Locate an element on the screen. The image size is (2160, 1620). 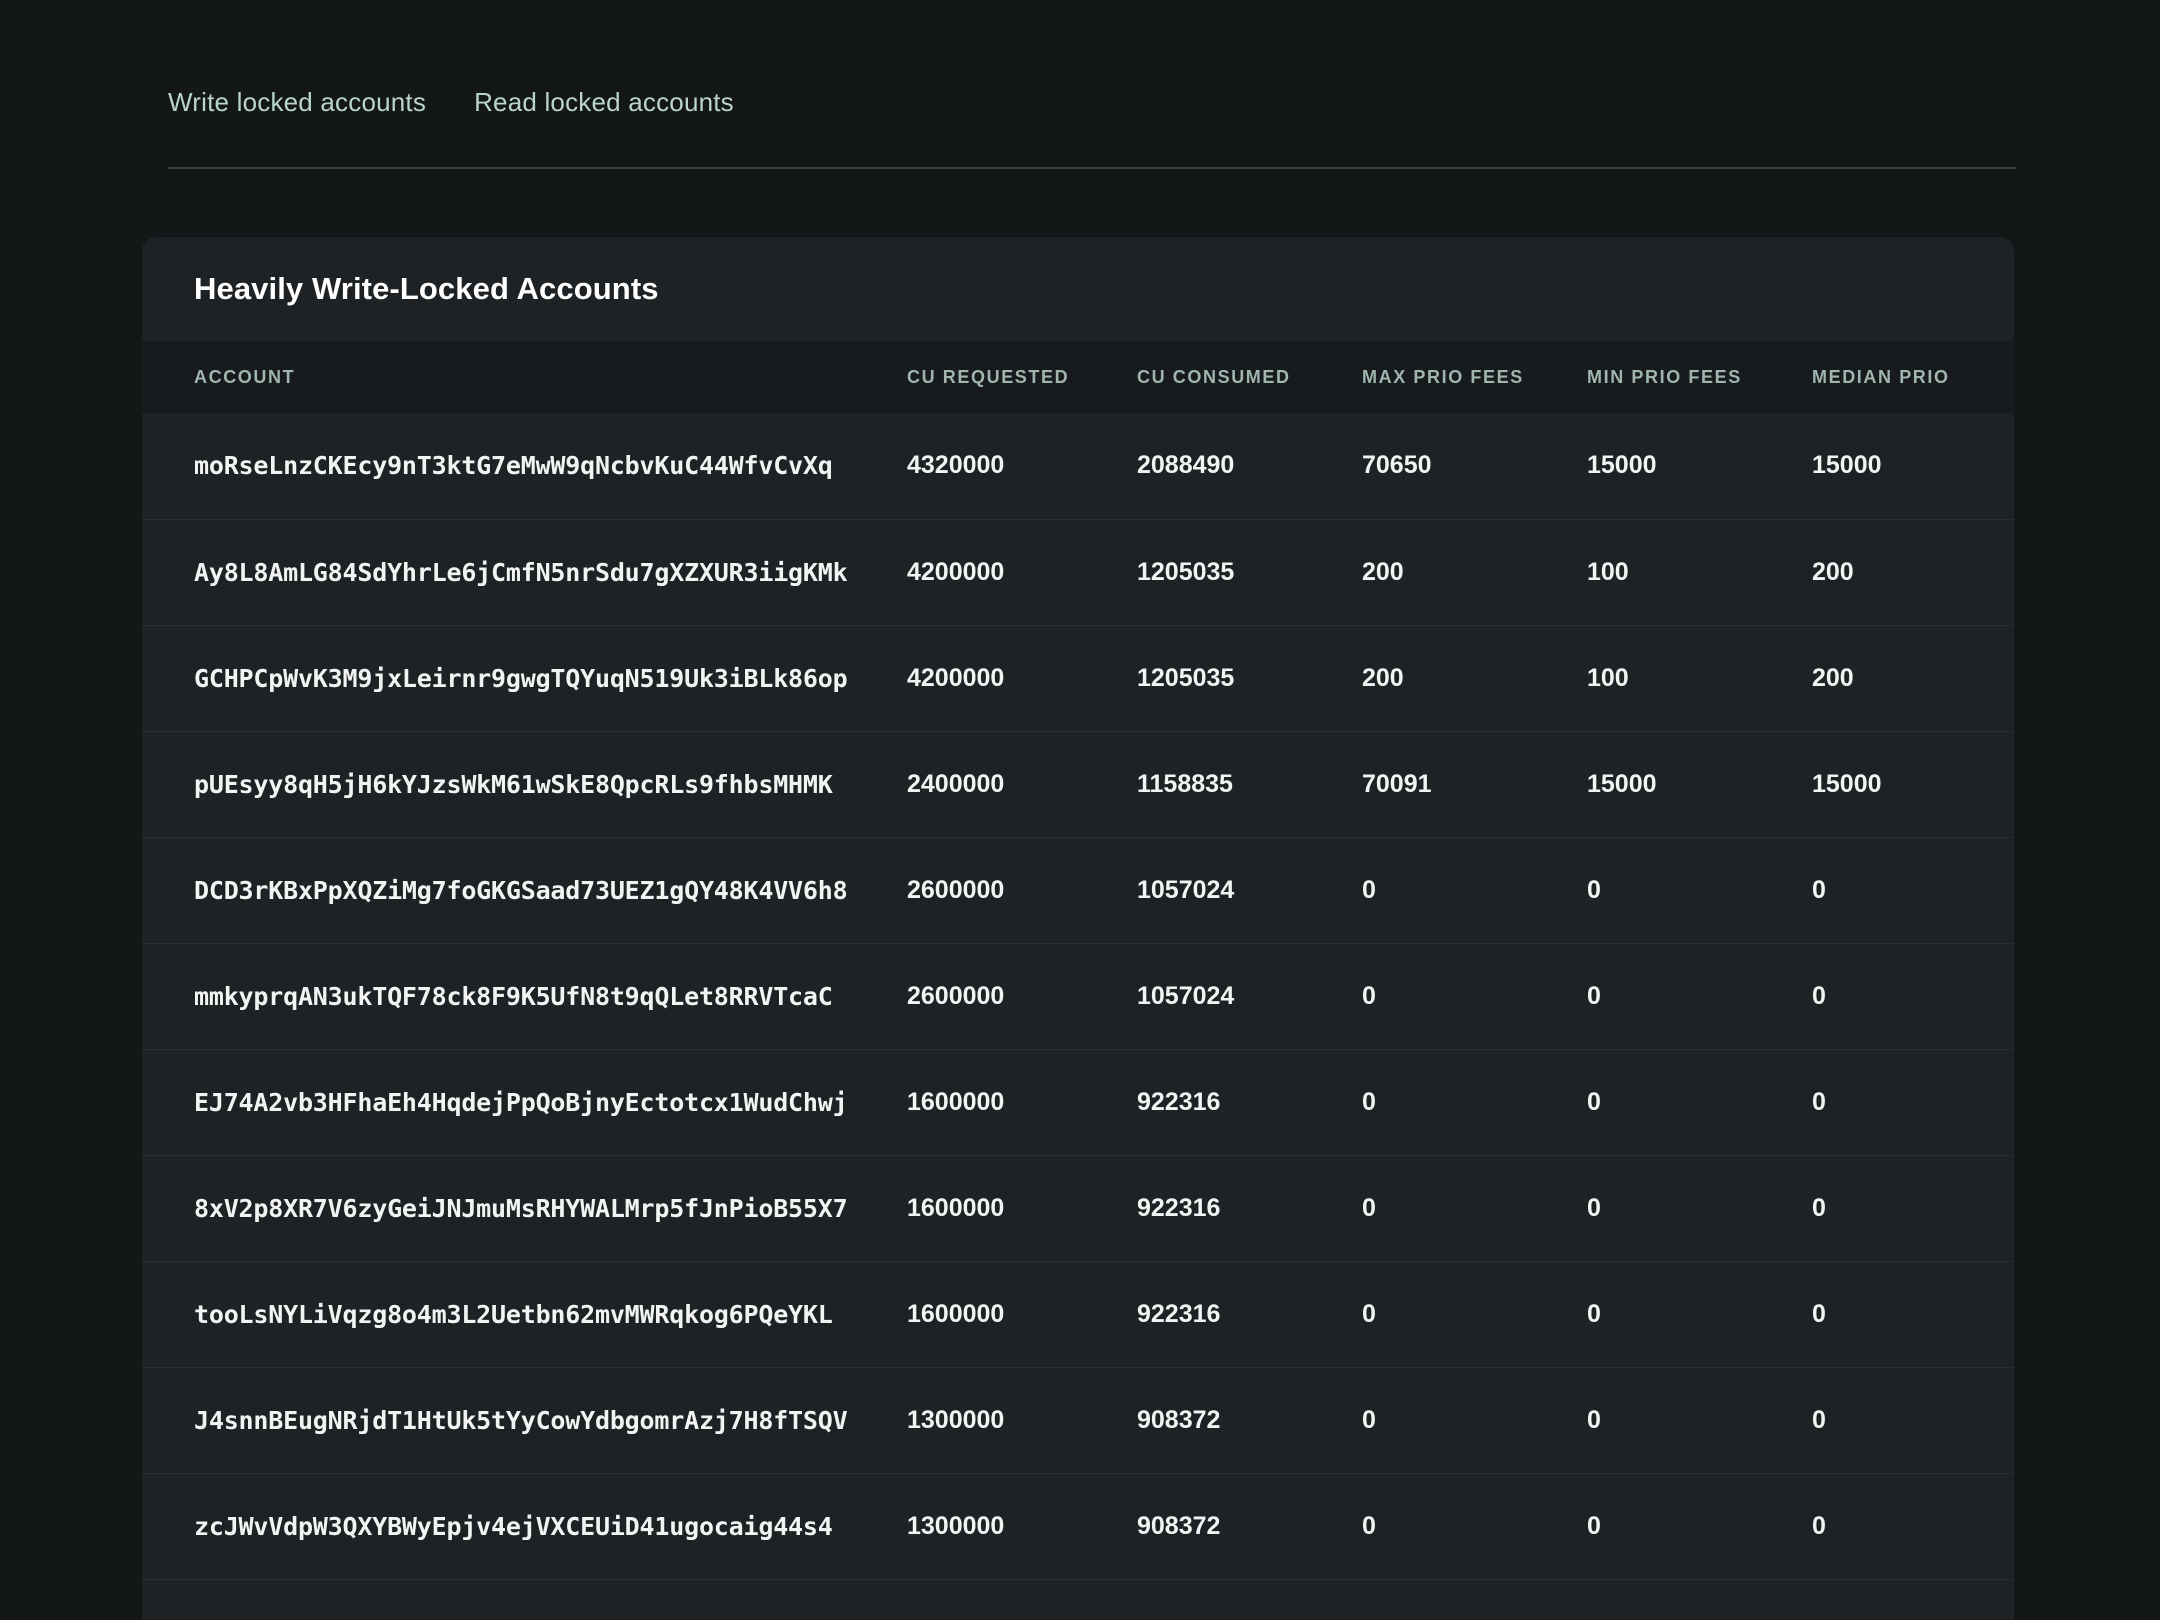
cell-cu-consumed: 1158835 is located at coordinates (1249, 784).